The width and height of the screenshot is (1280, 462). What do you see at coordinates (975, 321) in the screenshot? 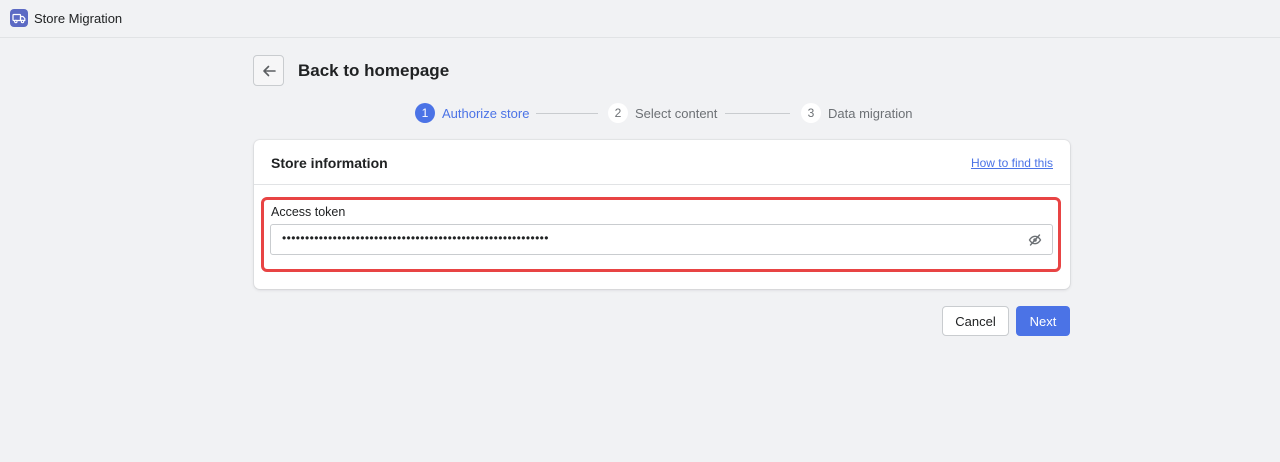
I see `cancel-button: Cancel` at bounding box center [975, 321].